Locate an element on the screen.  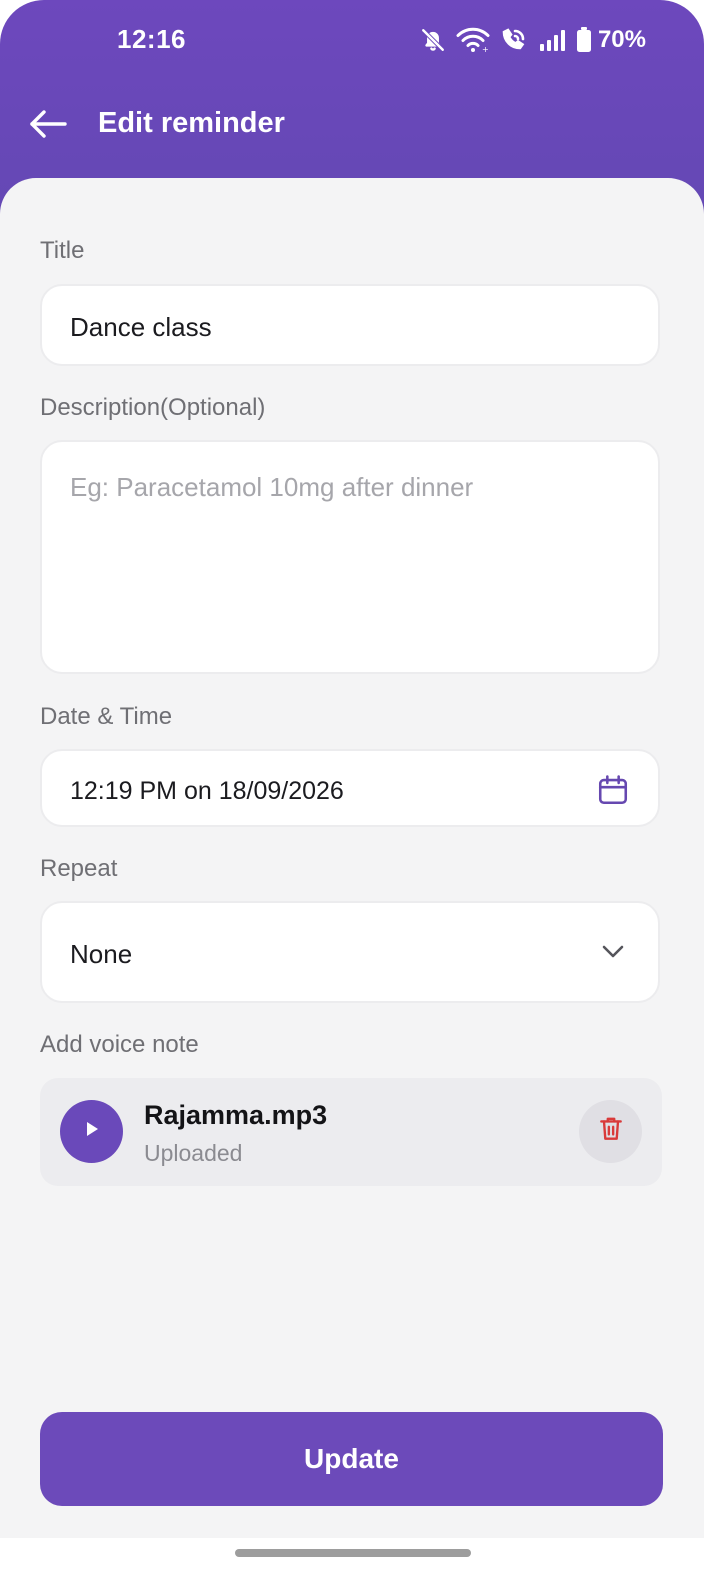
play-button is located at coordinates (91, 1131).